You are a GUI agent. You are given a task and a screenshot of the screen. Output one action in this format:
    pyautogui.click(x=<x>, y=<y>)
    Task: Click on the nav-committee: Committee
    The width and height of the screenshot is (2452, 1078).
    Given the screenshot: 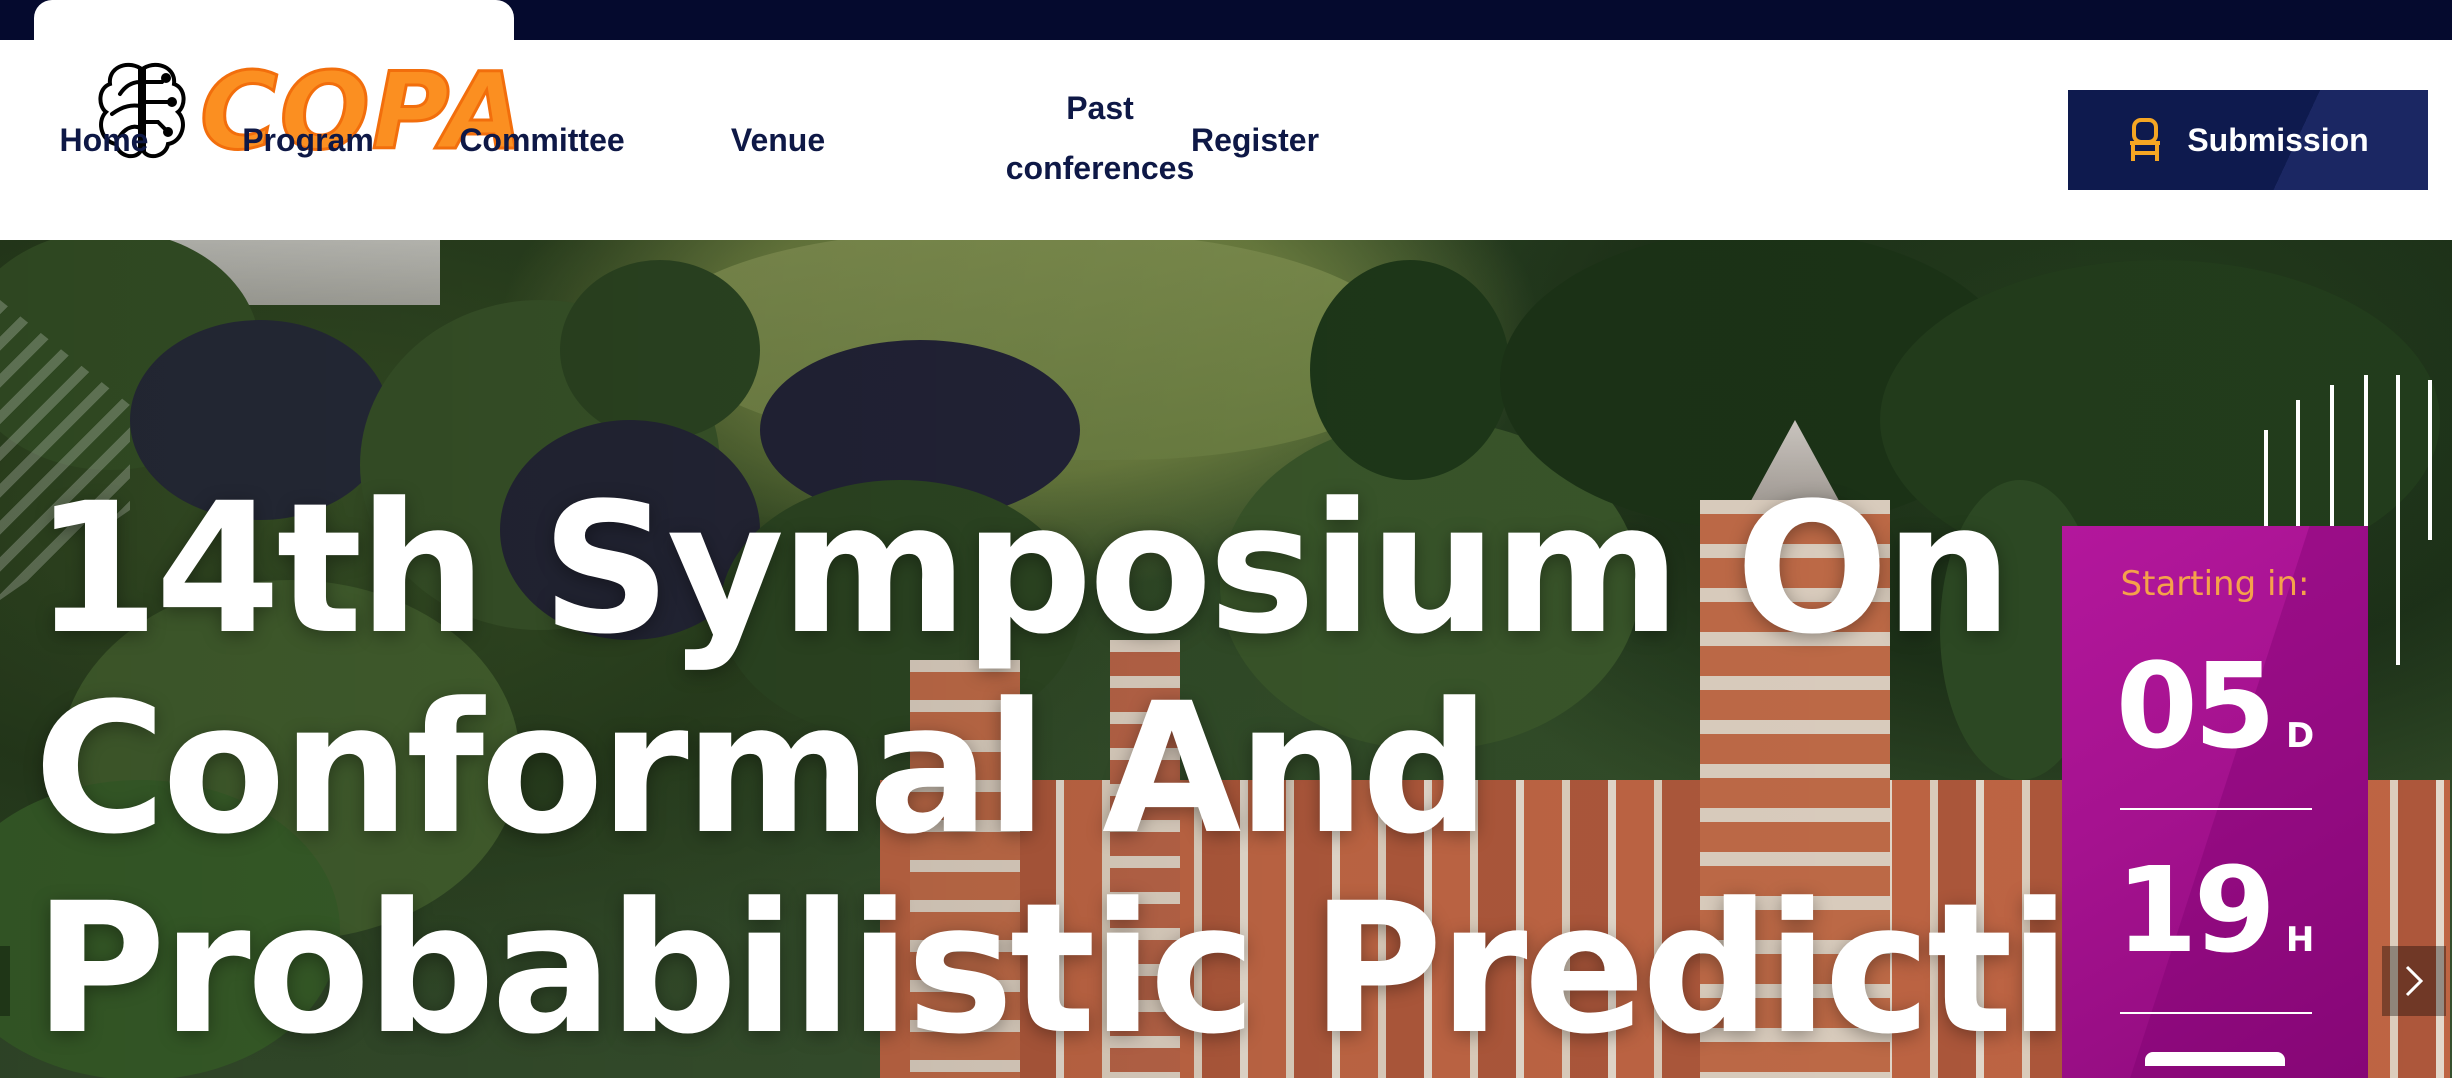 What is the action you would take?
    pyautogui.click(x=542, y=140)
    